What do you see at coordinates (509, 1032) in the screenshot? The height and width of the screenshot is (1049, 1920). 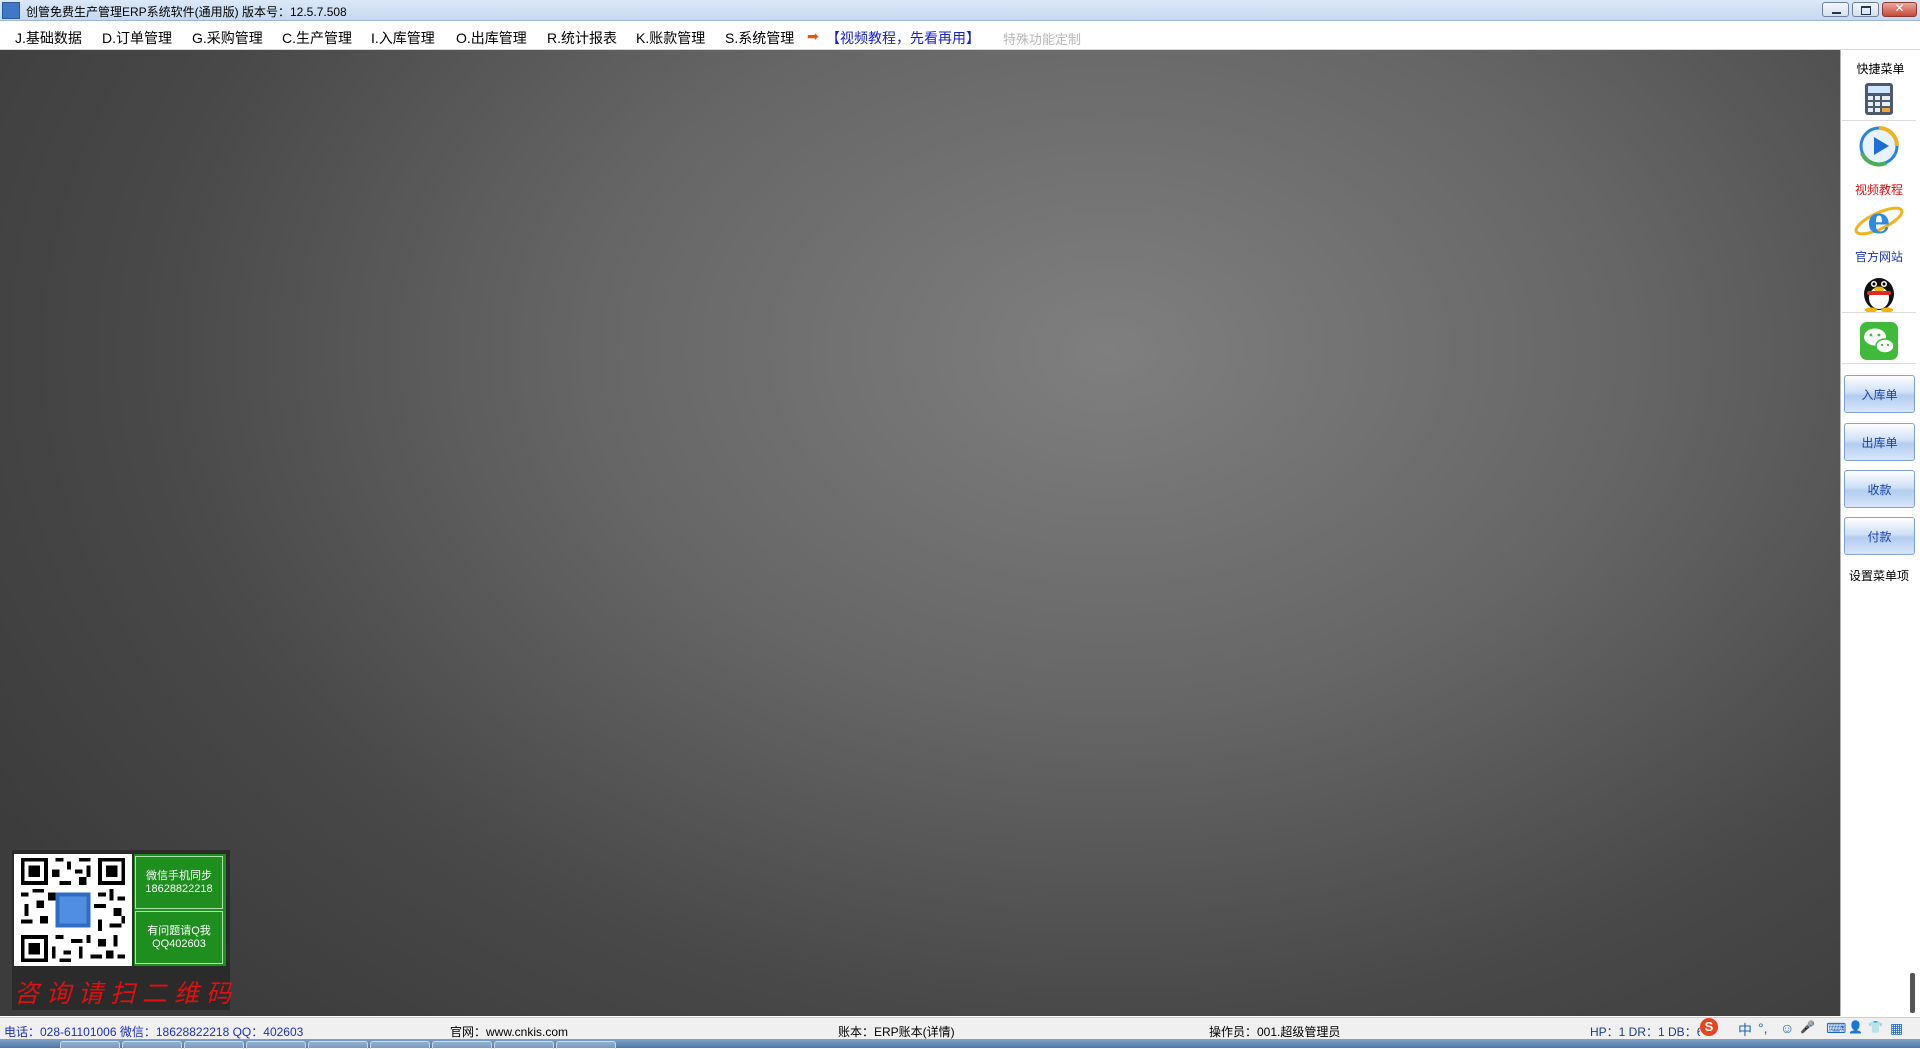 I see `status-website: 官网：www.cnkis.com` at bounding box center [509, 1032].